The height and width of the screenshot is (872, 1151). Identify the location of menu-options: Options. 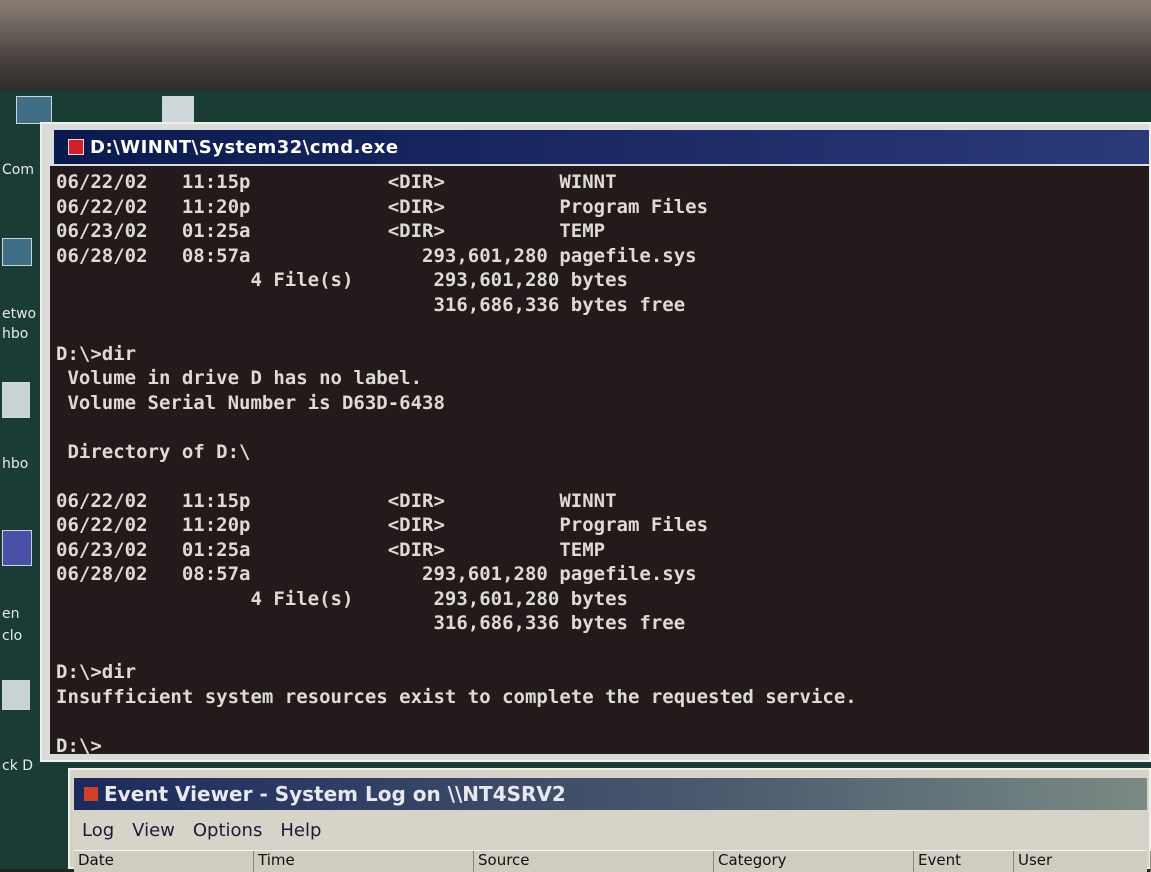
(227, 830).